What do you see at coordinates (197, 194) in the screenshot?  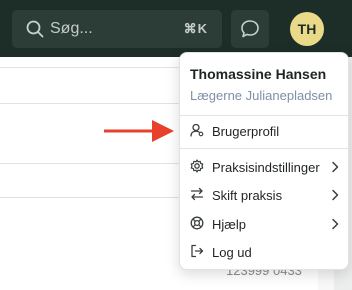 I see `switch-arrows-icon` at bounding box center [197, 194].